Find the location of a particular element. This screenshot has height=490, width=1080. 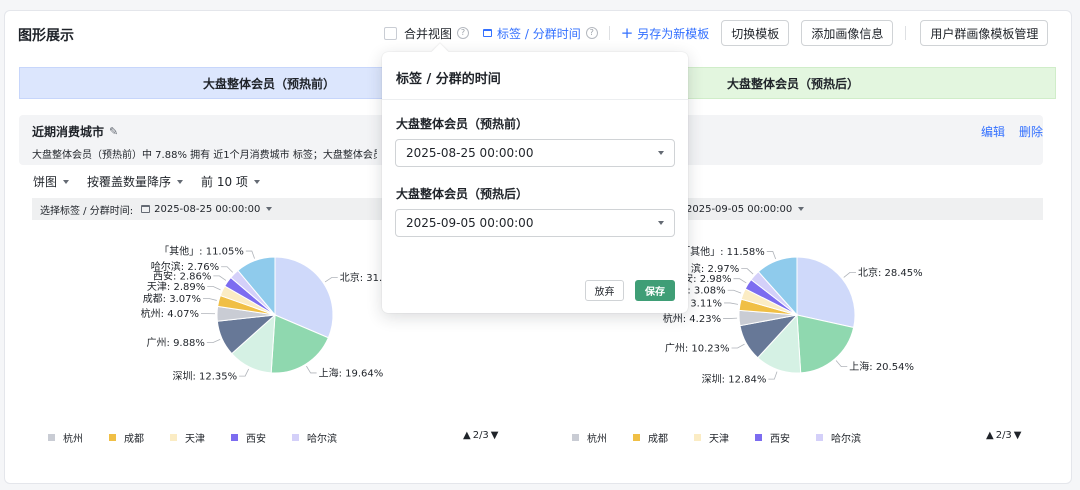

popover-title: 标签 / 分群的时间 is located at coordinates (448, 79).